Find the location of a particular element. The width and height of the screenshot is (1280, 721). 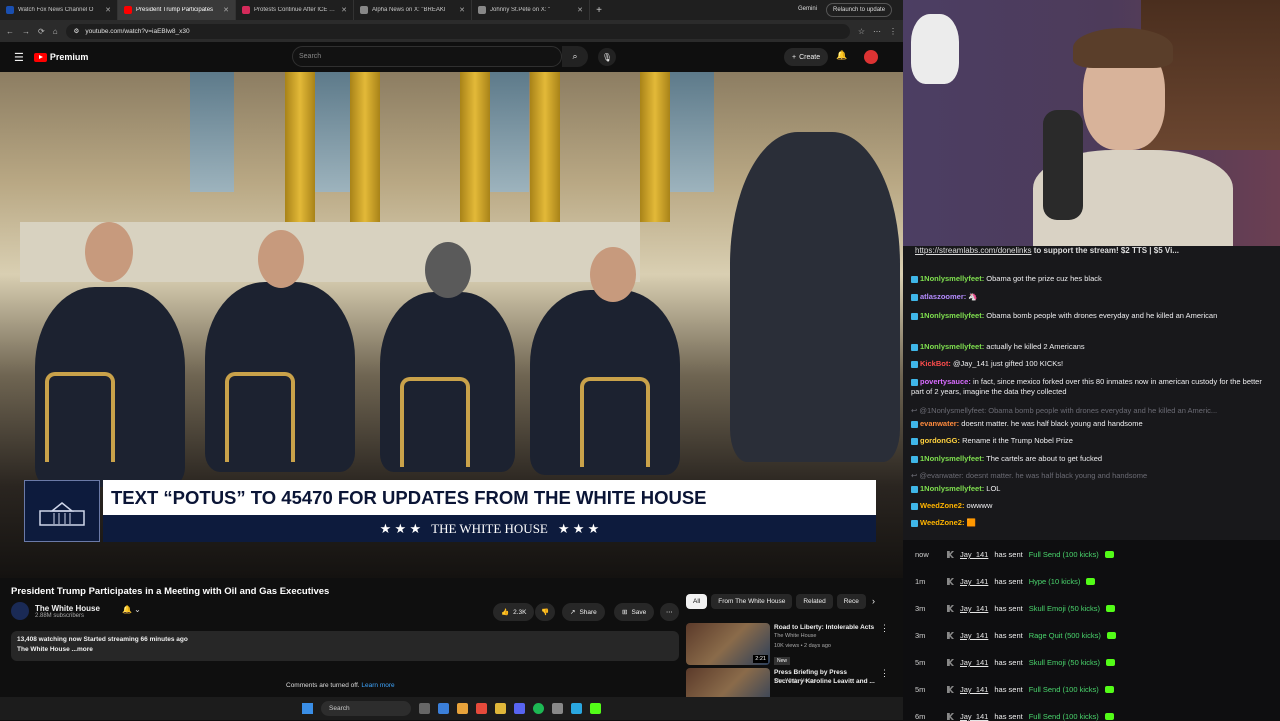

dislike-button: 👎 is located at coordinates (545, 612).